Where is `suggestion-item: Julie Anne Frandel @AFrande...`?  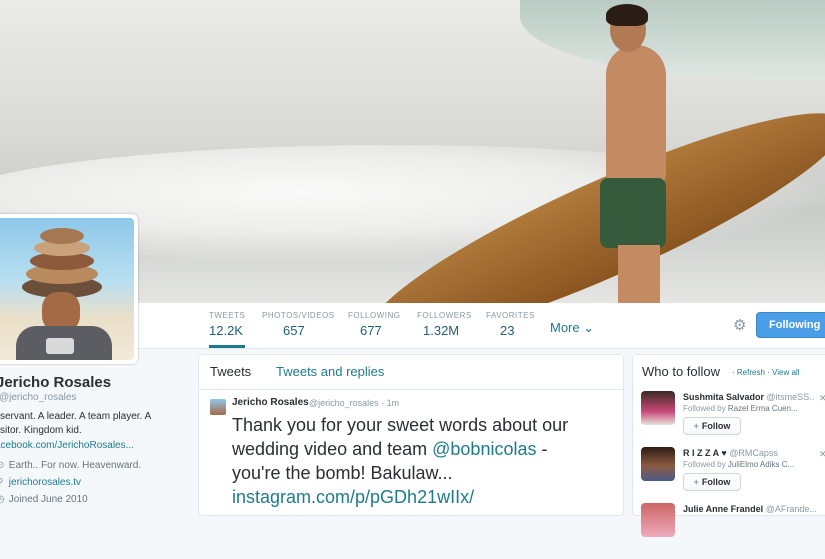
suggestion-item: Julie Anne Frandel @AFrande... is located at coordinates (733, 531).